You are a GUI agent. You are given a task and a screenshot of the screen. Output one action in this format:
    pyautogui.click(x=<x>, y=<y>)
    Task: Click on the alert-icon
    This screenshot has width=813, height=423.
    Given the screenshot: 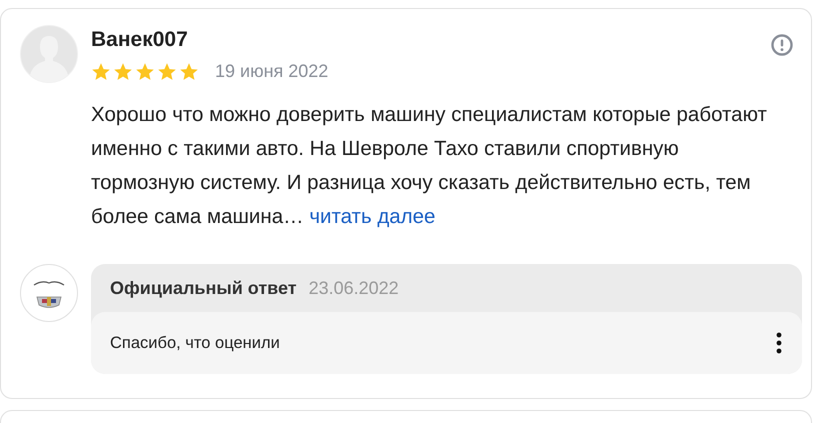 What is the action you would take?
    pyautogui.click(x=782, y=45)
    